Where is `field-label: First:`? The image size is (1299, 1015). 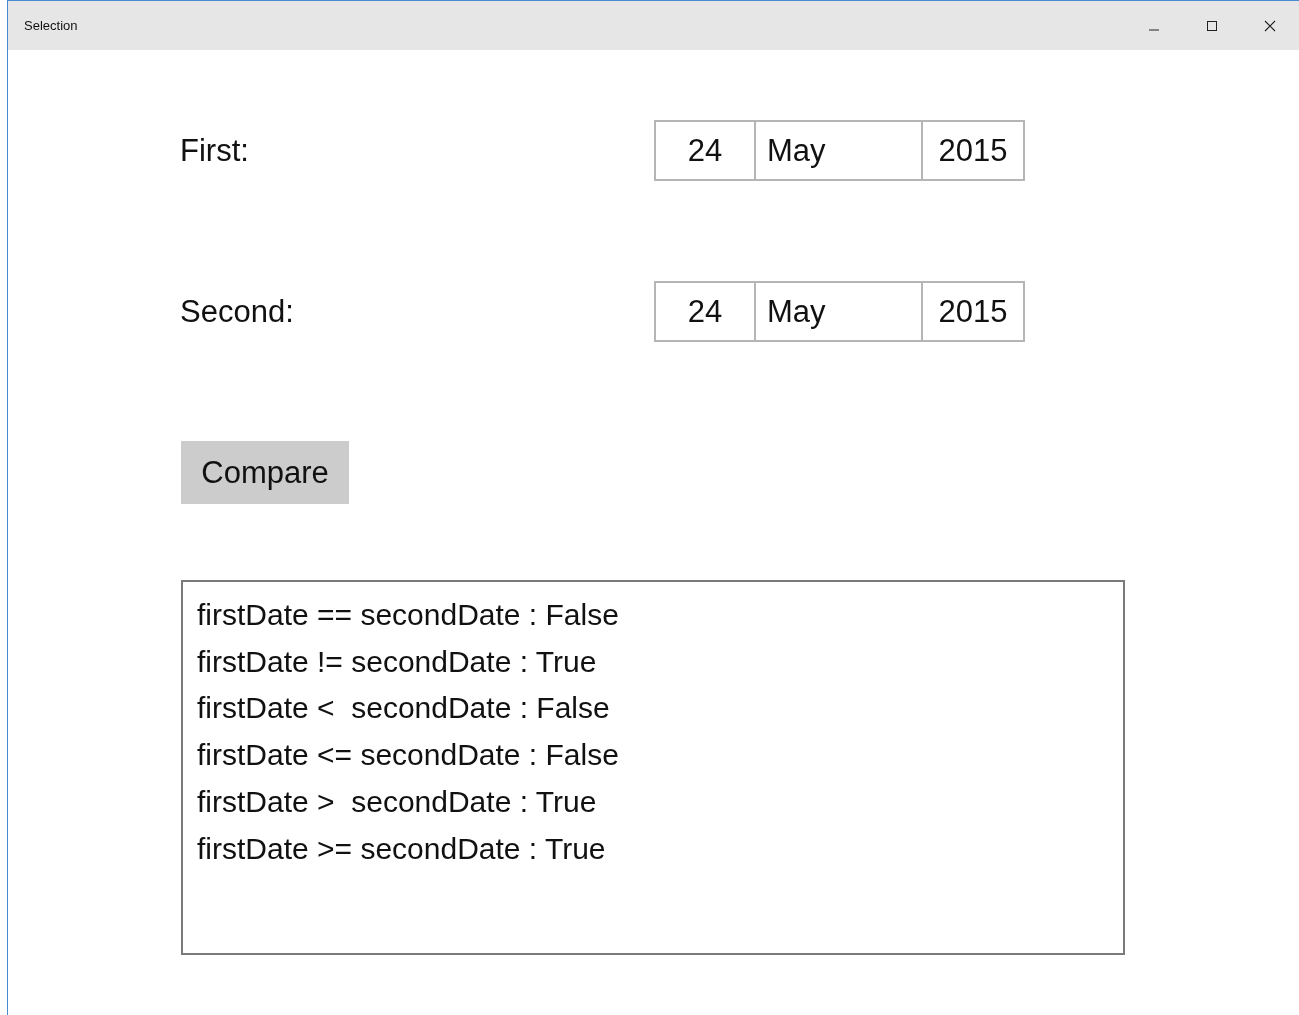
field-label: First: is located at coordinates (215, 150).